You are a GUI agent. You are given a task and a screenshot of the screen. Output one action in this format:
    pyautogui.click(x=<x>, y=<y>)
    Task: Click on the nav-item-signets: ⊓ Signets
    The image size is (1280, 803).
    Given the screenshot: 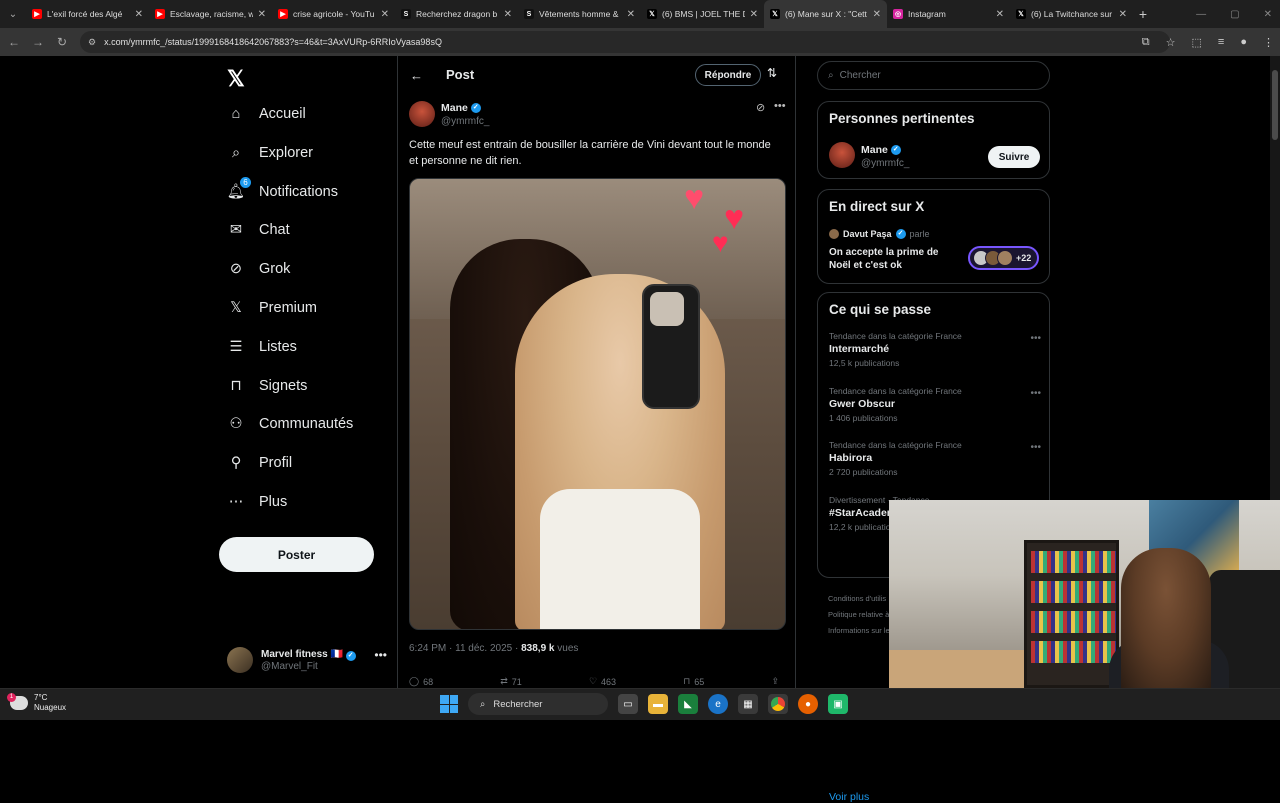 What is the action you would take?
    pyautogui.click(x=267, y=386)
    